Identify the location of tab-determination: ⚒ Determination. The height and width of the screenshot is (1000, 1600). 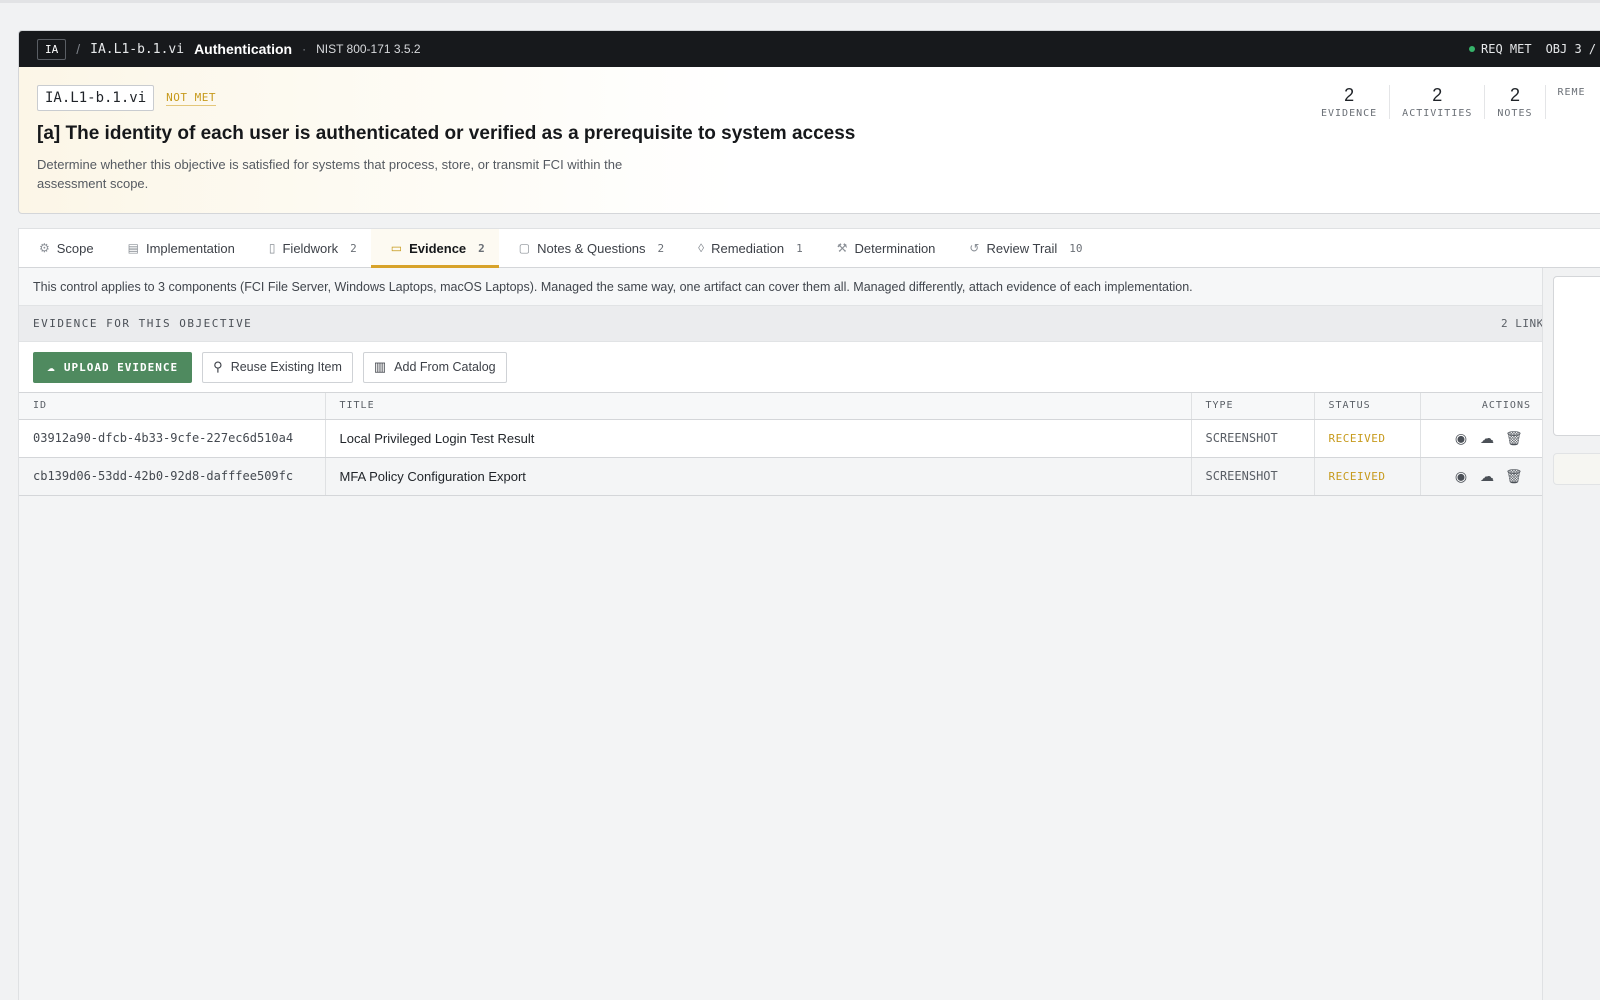
(883, 248).